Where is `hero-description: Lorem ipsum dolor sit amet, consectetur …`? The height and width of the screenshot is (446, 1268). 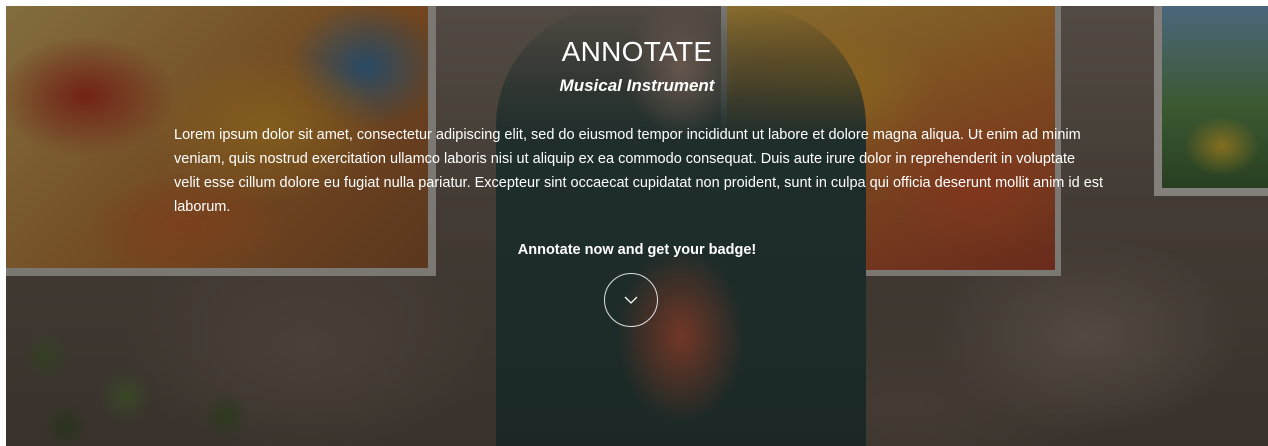 hero-description: Lorem ipsum dolor sit amet, consectetur … is located at coordinates (639, 171).